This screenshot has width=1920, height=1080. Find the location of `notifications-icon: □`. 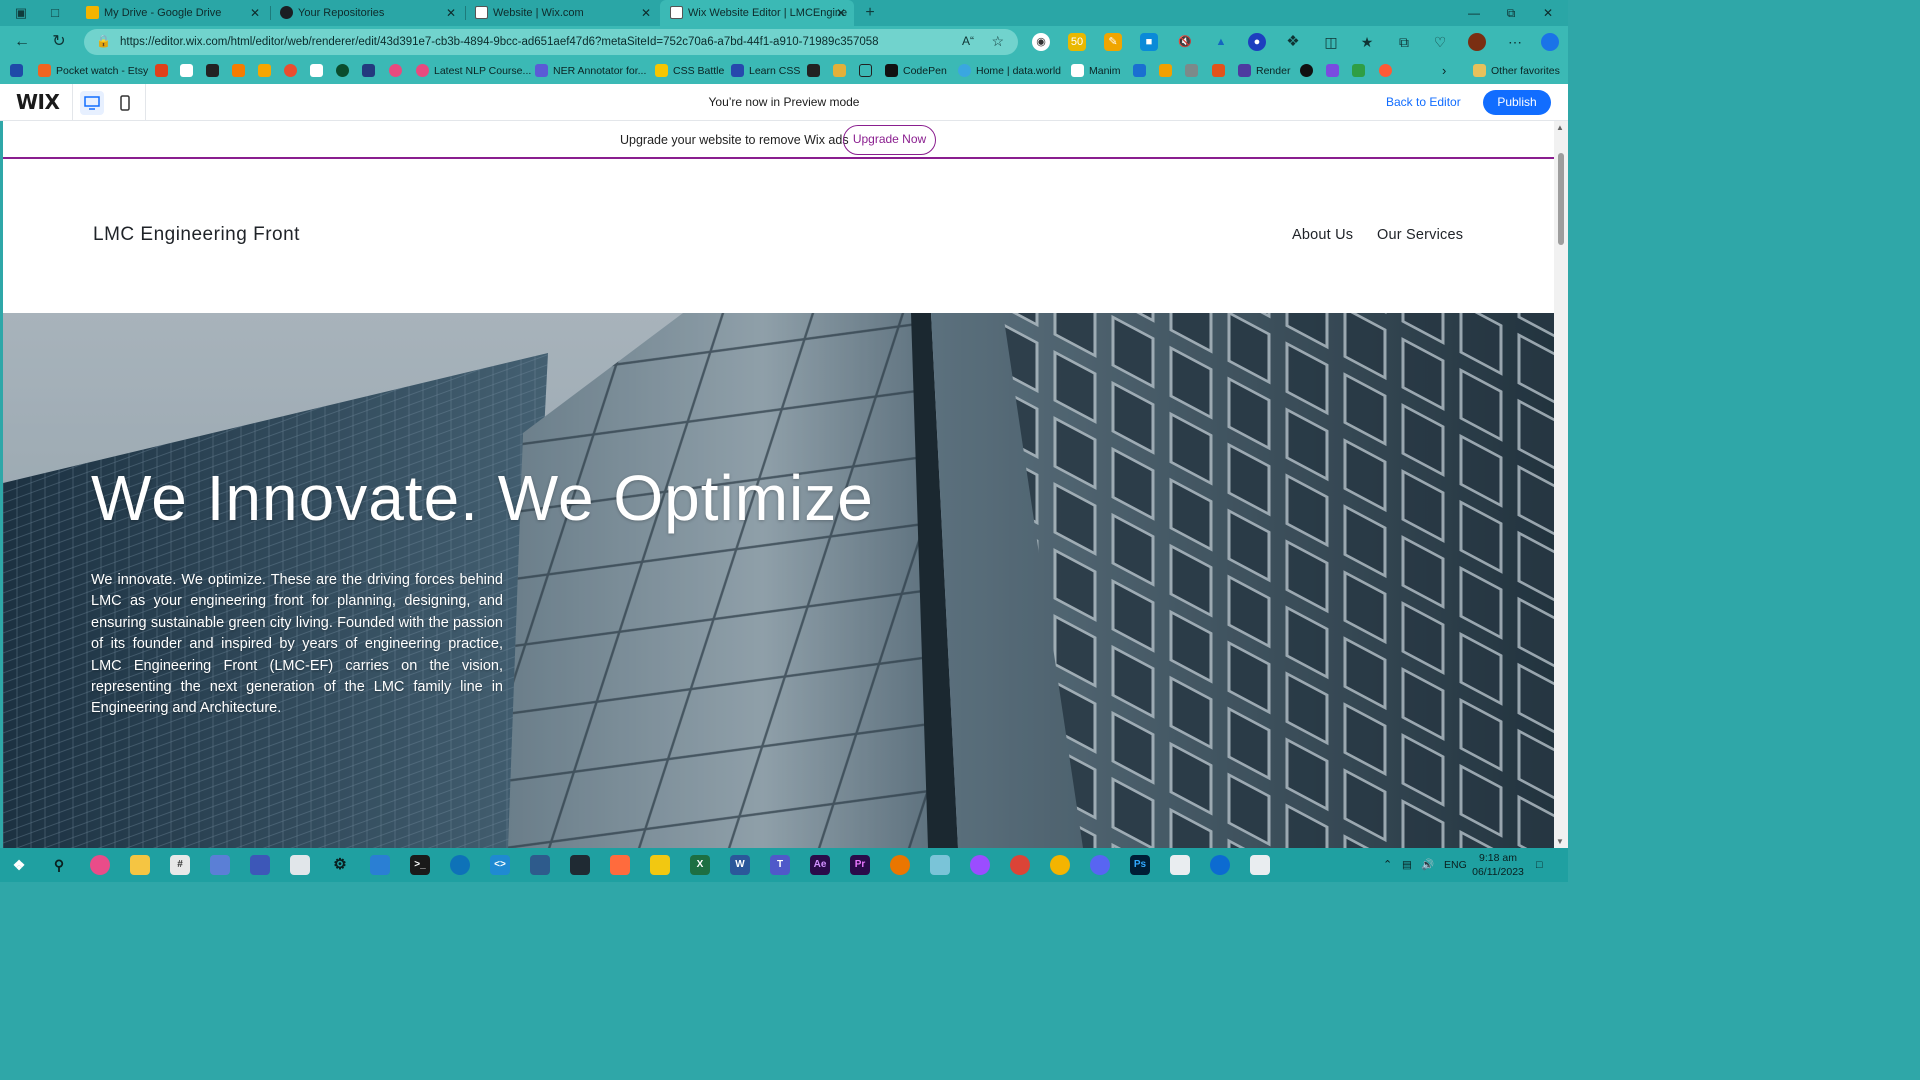

notifications-icon: □ is located at coordinates (1539, 865).